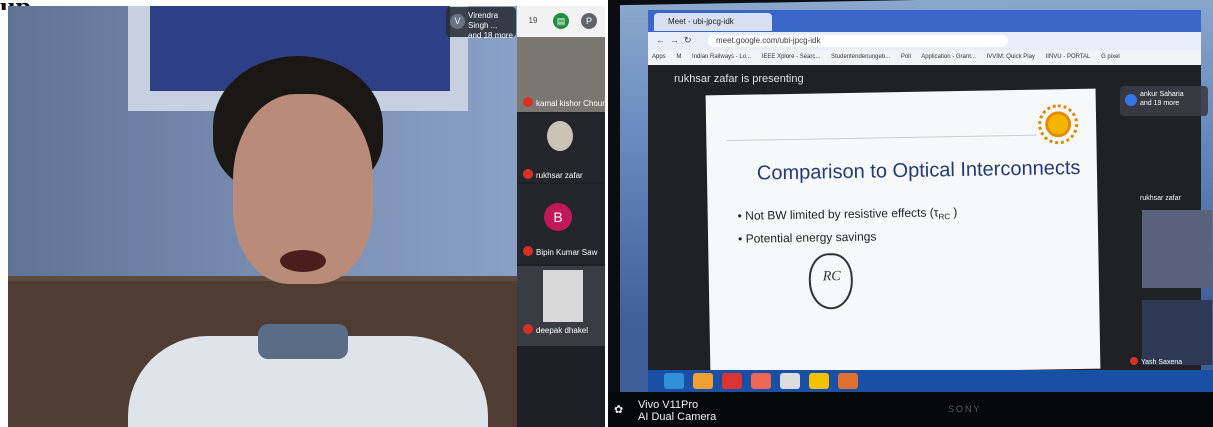  Describe the element at coordinates (490, 35) in the screenshot. I see `participants-line2: and 18 more` at that location.